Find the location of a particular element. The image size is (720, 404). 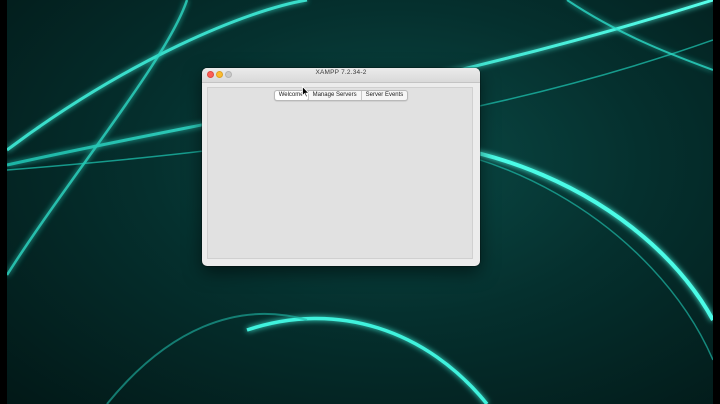

mouse-pointer-icon is located at coordinates (306, 92).